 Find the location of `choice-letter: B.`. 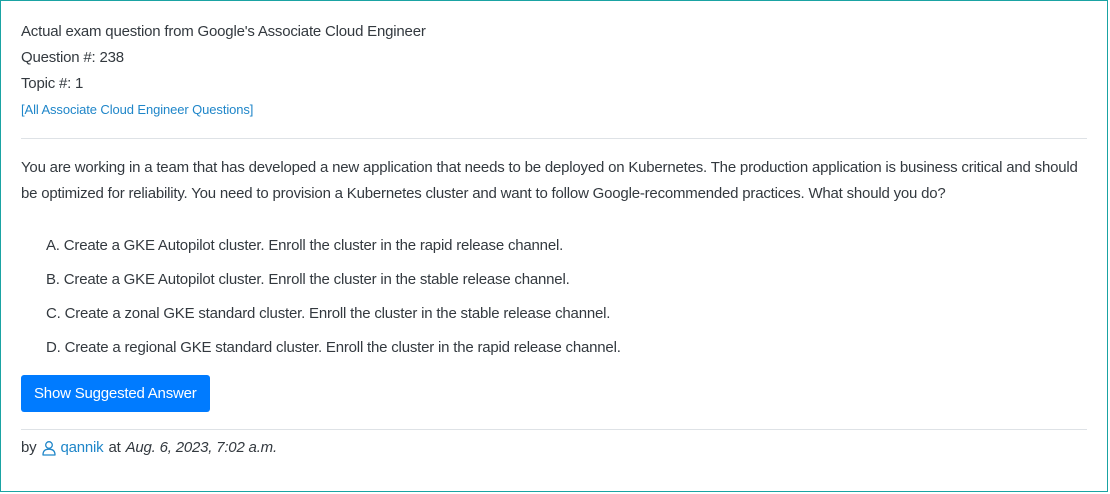

choice-letter: B. is located at coordinates (53, 279).